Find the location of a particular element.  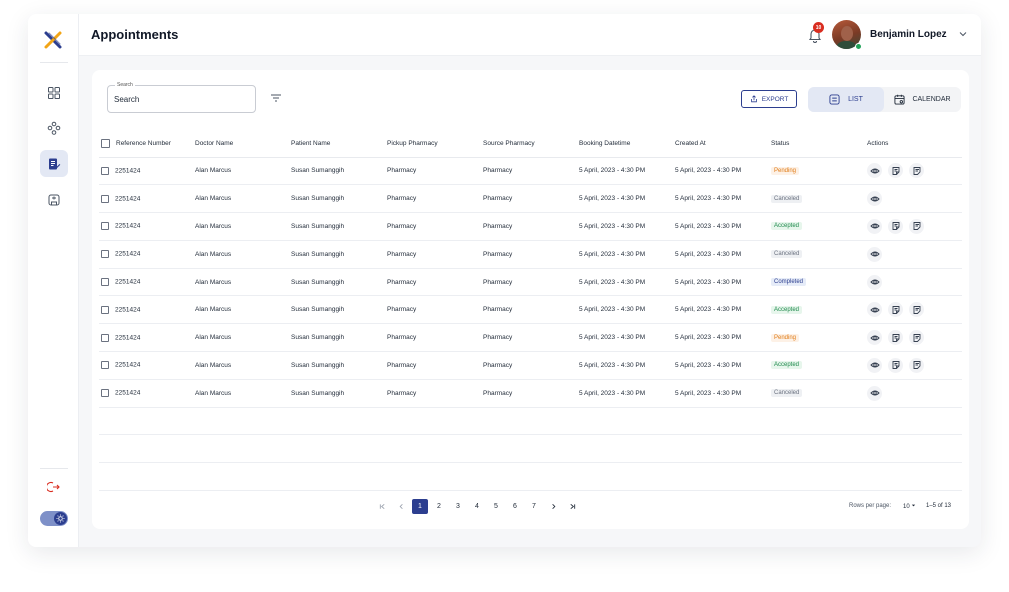

column-header: Created At is located at coordinates (723, 144).